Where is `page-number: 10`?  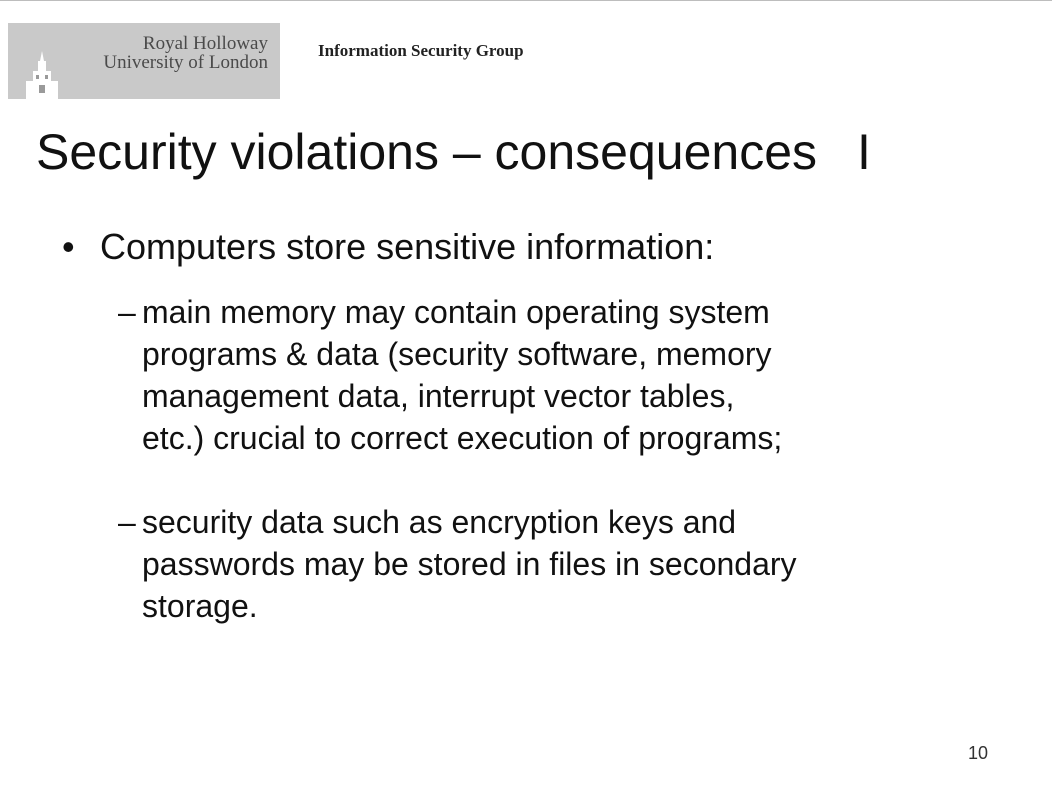 page-number: 10 is located at coordinates (978, 753).